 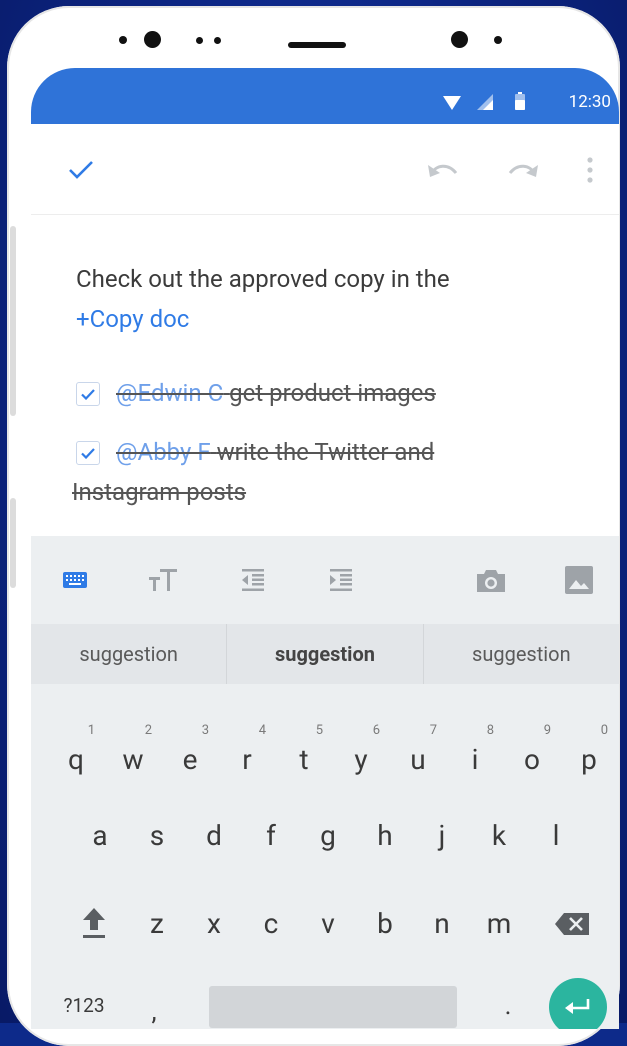 I want to click on suggestion-bar: suggestion suggestion suggestion, so click(x=325, y=654).